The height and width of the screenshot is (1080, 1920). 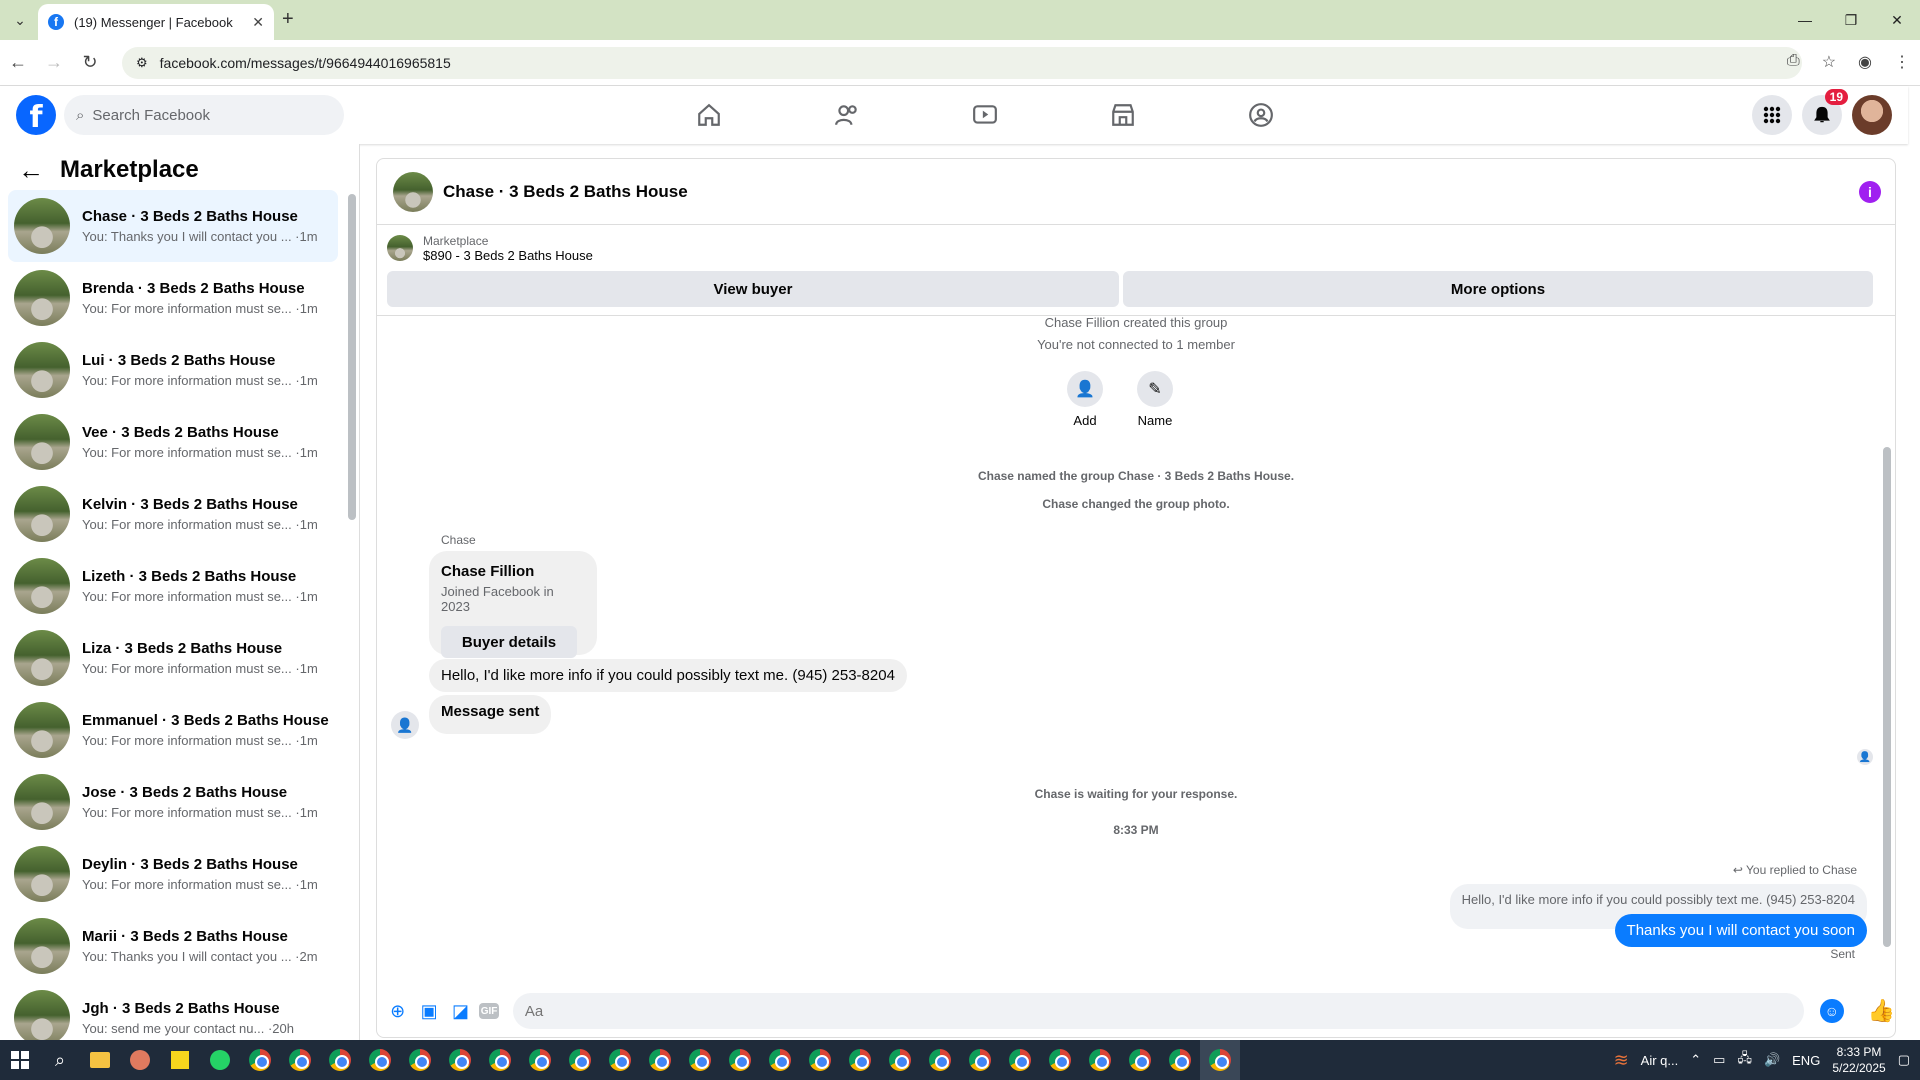 I want to click on sidebar-scrollbar, so click(x=352, y=357).